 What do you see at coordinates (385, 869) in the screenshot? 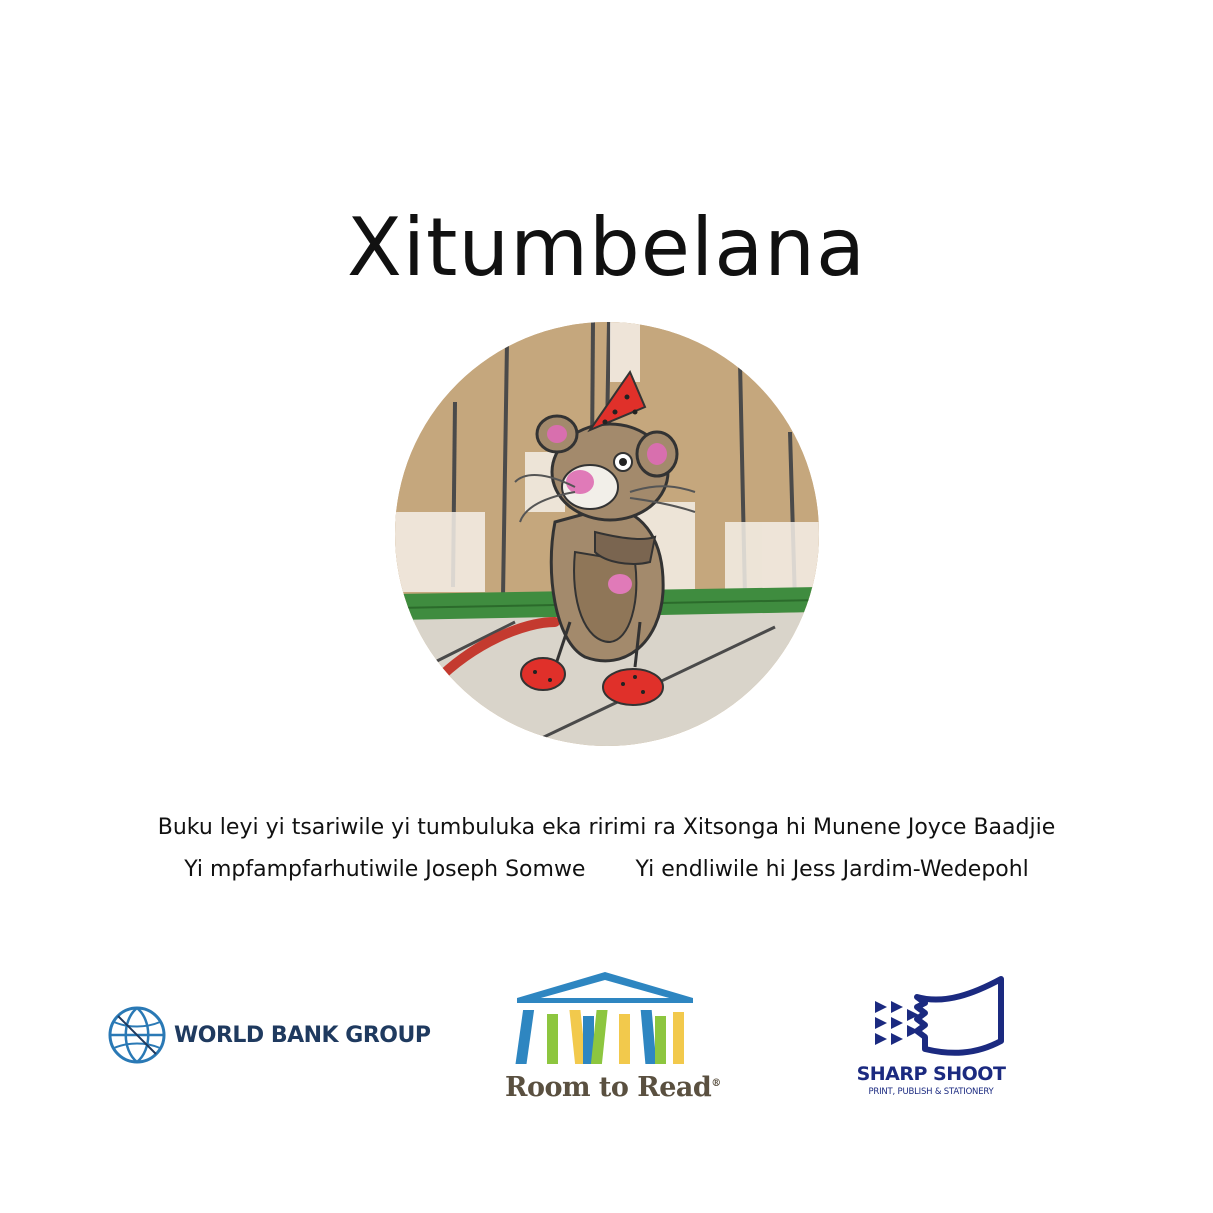
I see `illustrator-credit: Yi mpfampfarhutiwile Joseph Somwe` at bounding box center [385, 869].